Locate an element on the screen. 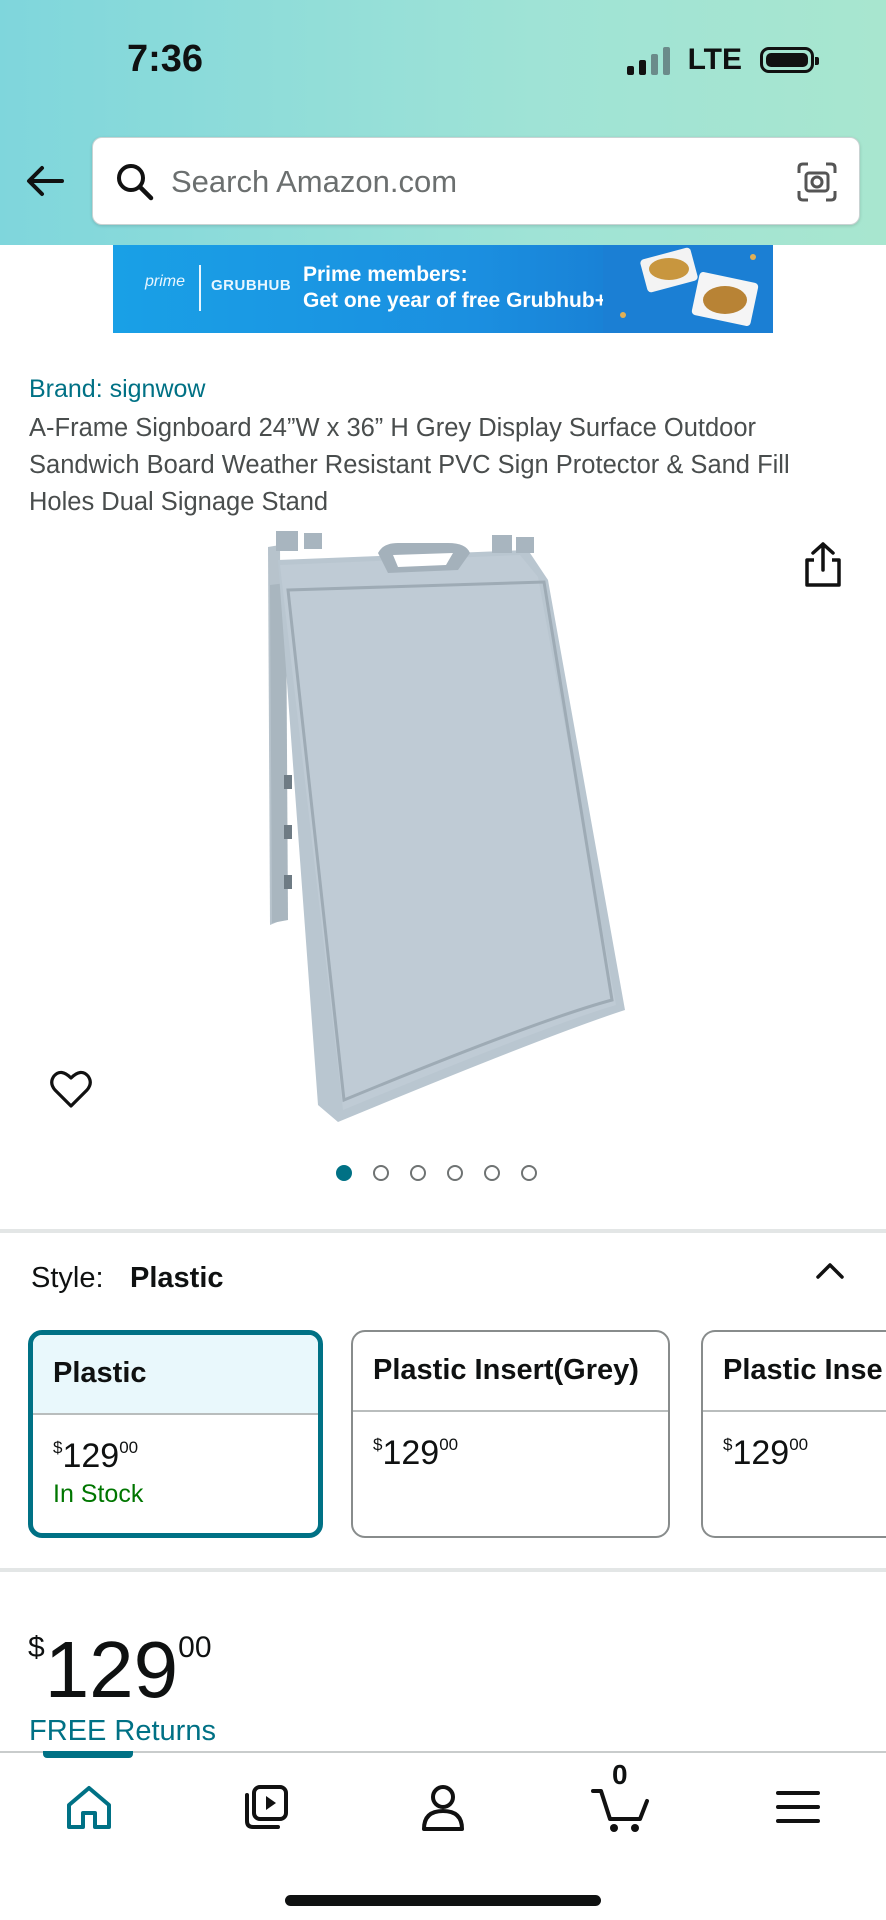  search-bar is located at coordinates (476, 181).